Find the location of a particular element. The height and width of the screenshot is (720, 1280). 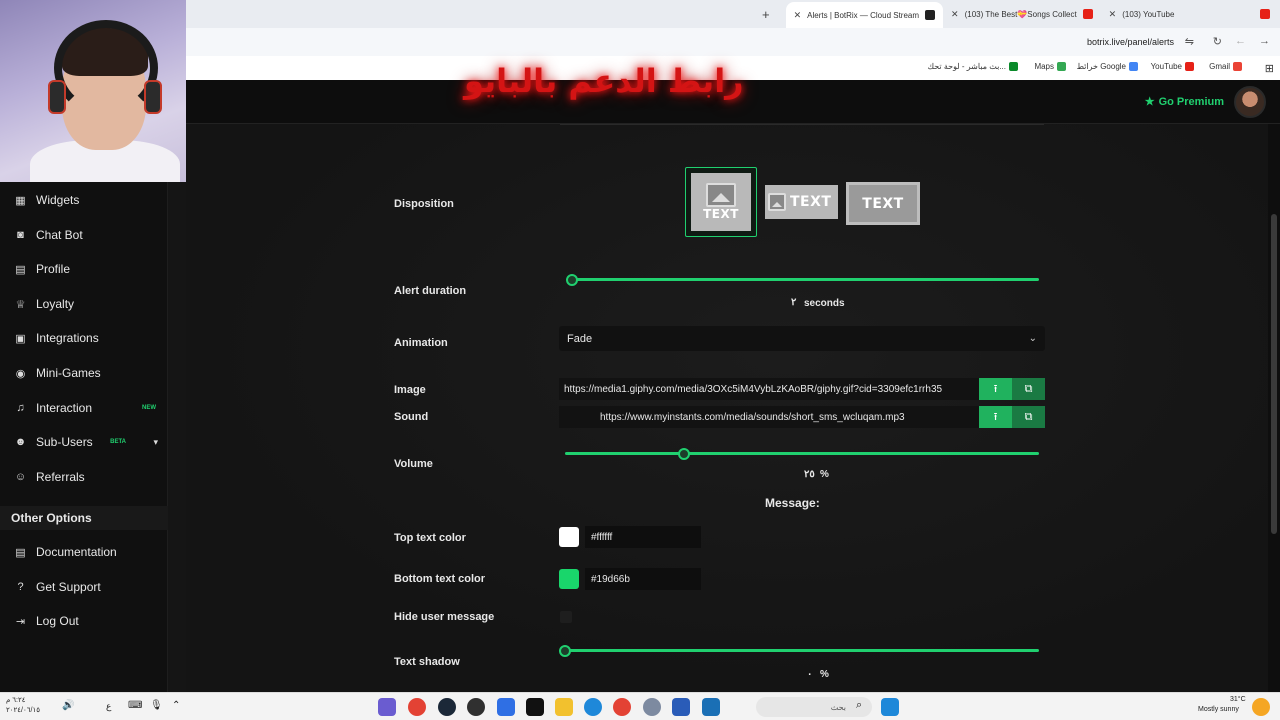

gallery-icon: ⧉ is located at coordinates (1028, 416).